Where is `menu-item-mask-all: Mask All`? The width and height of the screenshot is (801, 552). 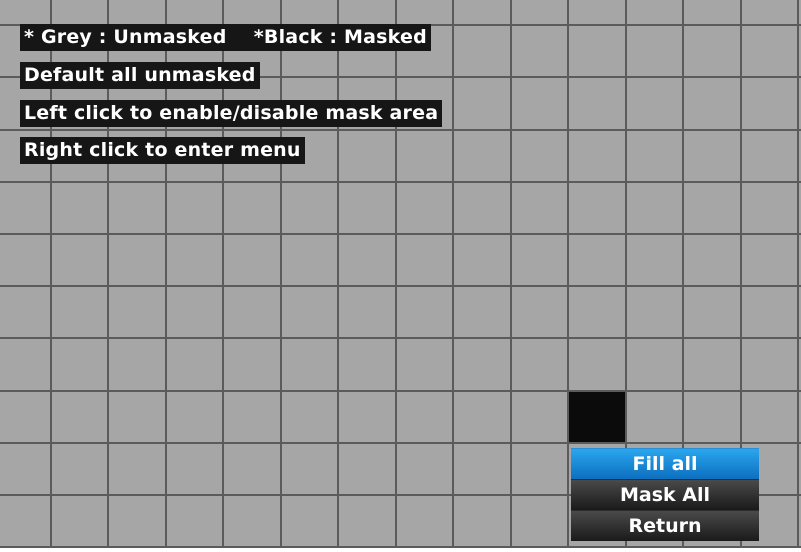 menu-item-mask-all: Mask All is located at coordinates (665, 494).